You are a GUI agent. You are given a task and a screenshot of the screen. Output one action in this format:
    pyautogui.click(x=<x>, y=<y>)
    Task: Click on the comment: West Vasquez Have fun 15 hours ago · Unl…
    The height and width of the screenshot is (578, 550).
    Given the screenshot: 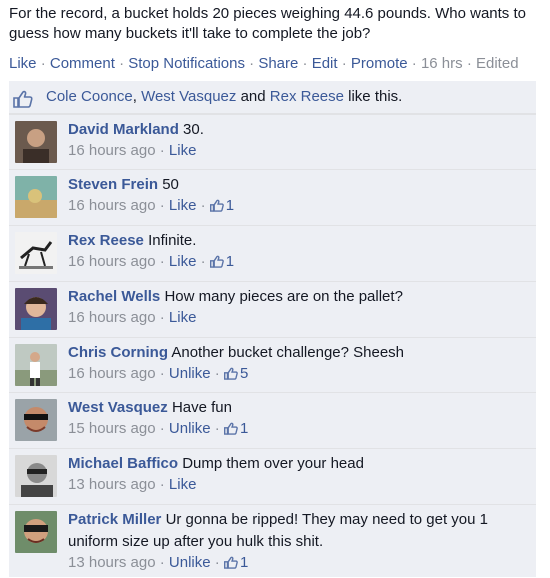 What is the action you would take?
    pyautogui.click(x=272, y=420)
    